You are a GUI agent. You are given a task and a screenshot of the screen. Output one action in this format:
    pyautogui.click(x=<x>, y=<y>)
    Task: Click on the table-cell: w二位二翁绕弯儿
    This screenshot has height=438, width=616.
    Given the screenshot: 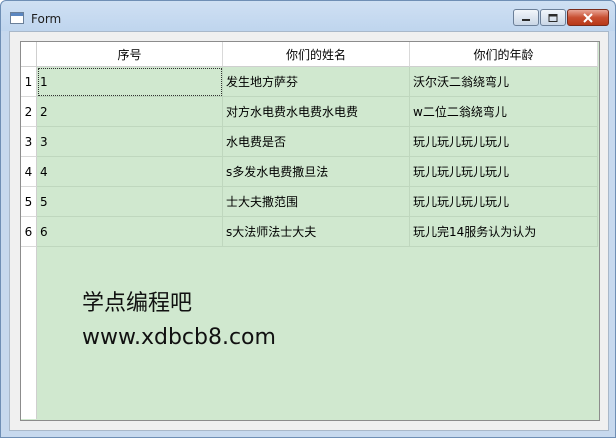 What is the action you would take?
    pyautogui.click(x=504, y=112)
    